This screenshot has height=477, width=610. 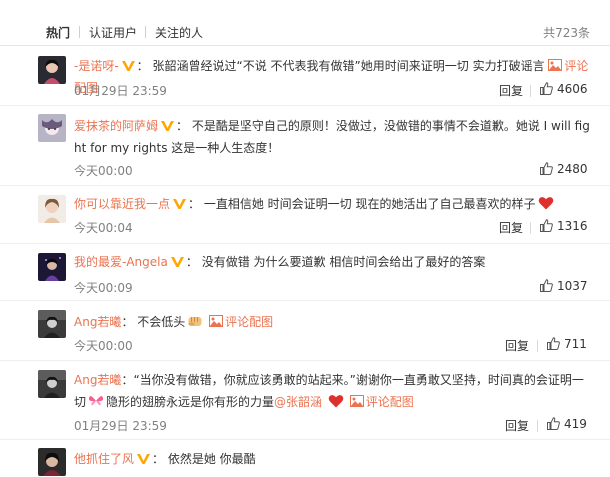 I want to click on like-count: 4606, so click(x=572, y=89).